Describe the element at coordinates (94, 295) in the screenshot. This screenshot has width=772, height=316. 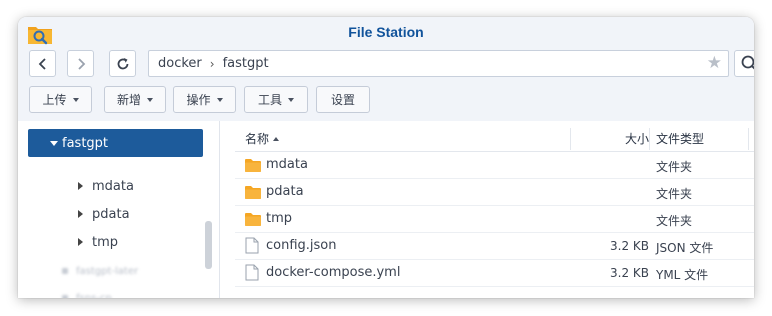
I see `tree-item-label: fsns-cp` at that location.